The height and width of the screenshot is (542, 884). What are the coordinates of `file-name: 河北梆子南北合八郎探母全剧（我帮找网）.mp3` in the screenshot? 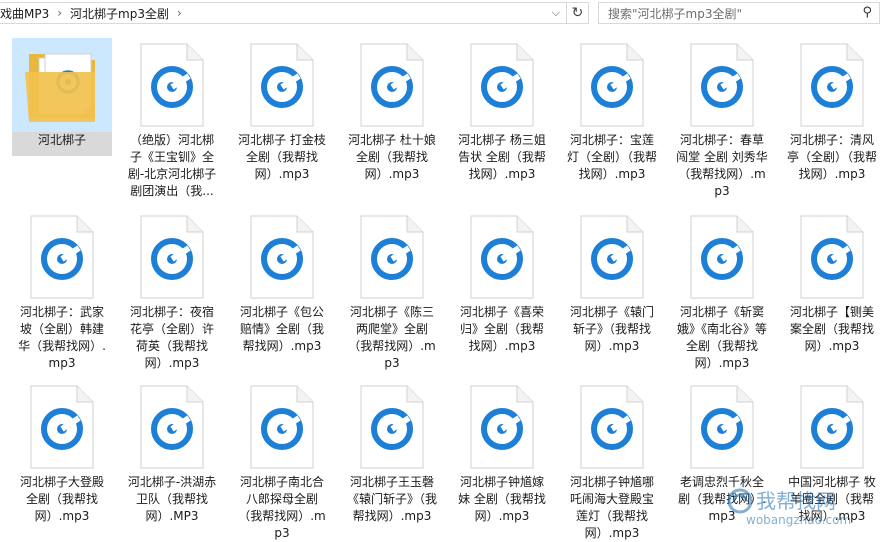 It's located at (282, 507).